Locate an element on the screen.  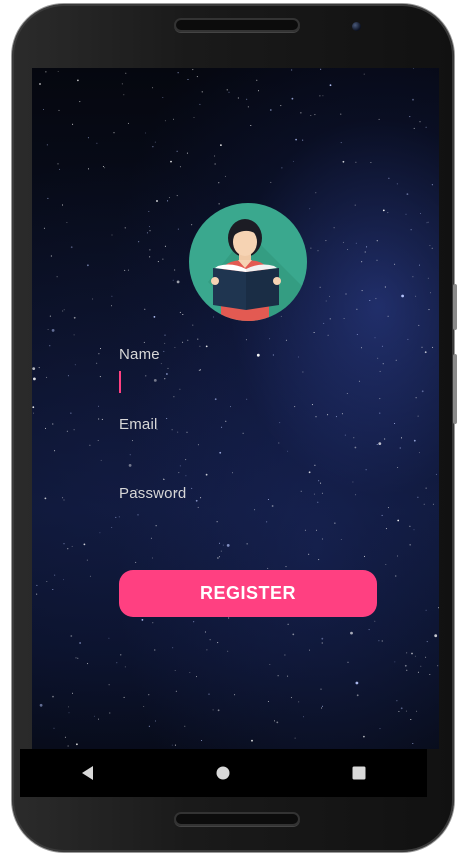
name-field: Name is located at coordinates (249, 371).